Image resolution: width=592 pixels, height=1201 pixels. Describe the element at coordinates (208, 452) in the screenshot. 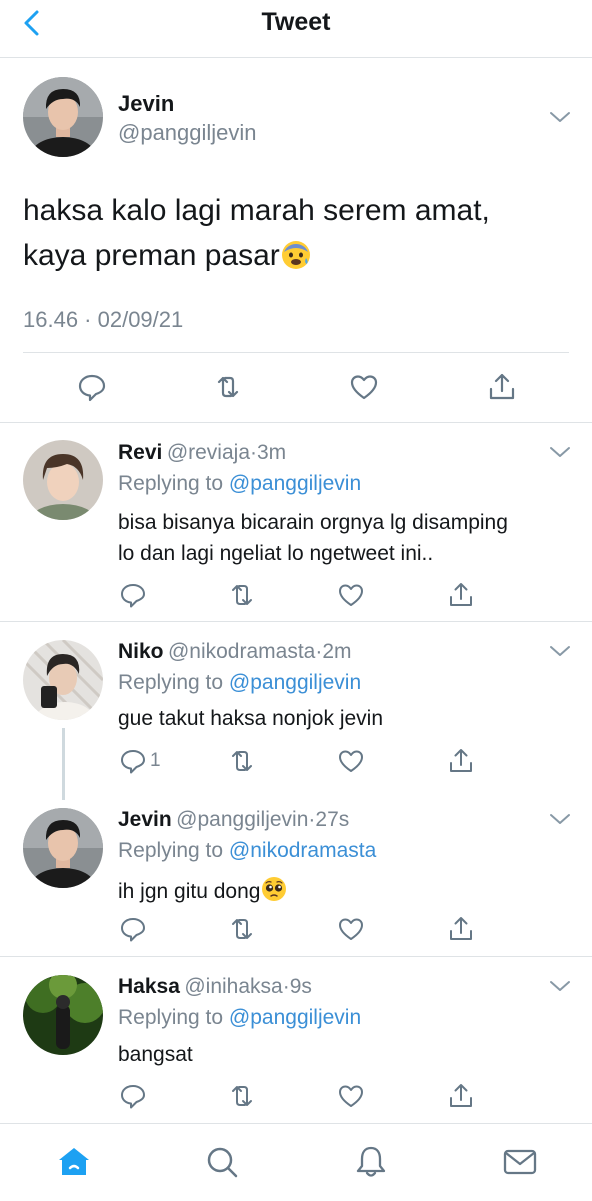

I see `reply-author-handle: @reviaja` at that location.